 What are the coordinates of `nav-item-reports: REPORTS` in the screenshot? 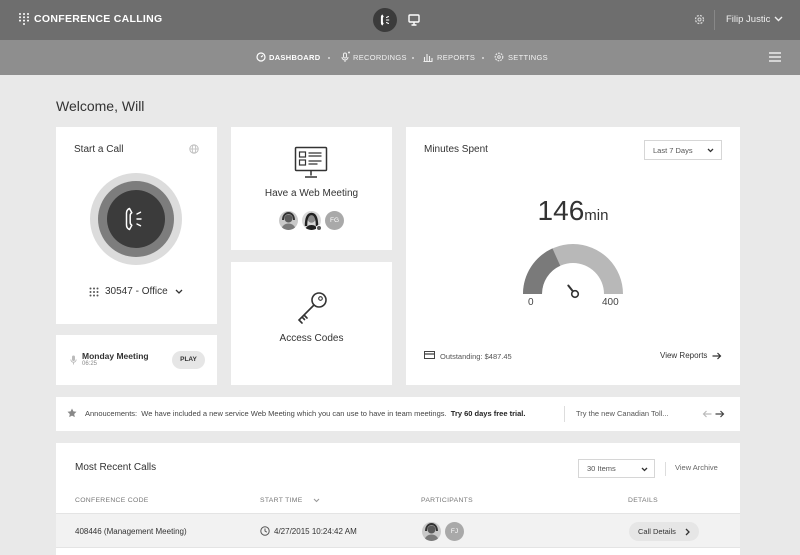 It's located at (456, 57).